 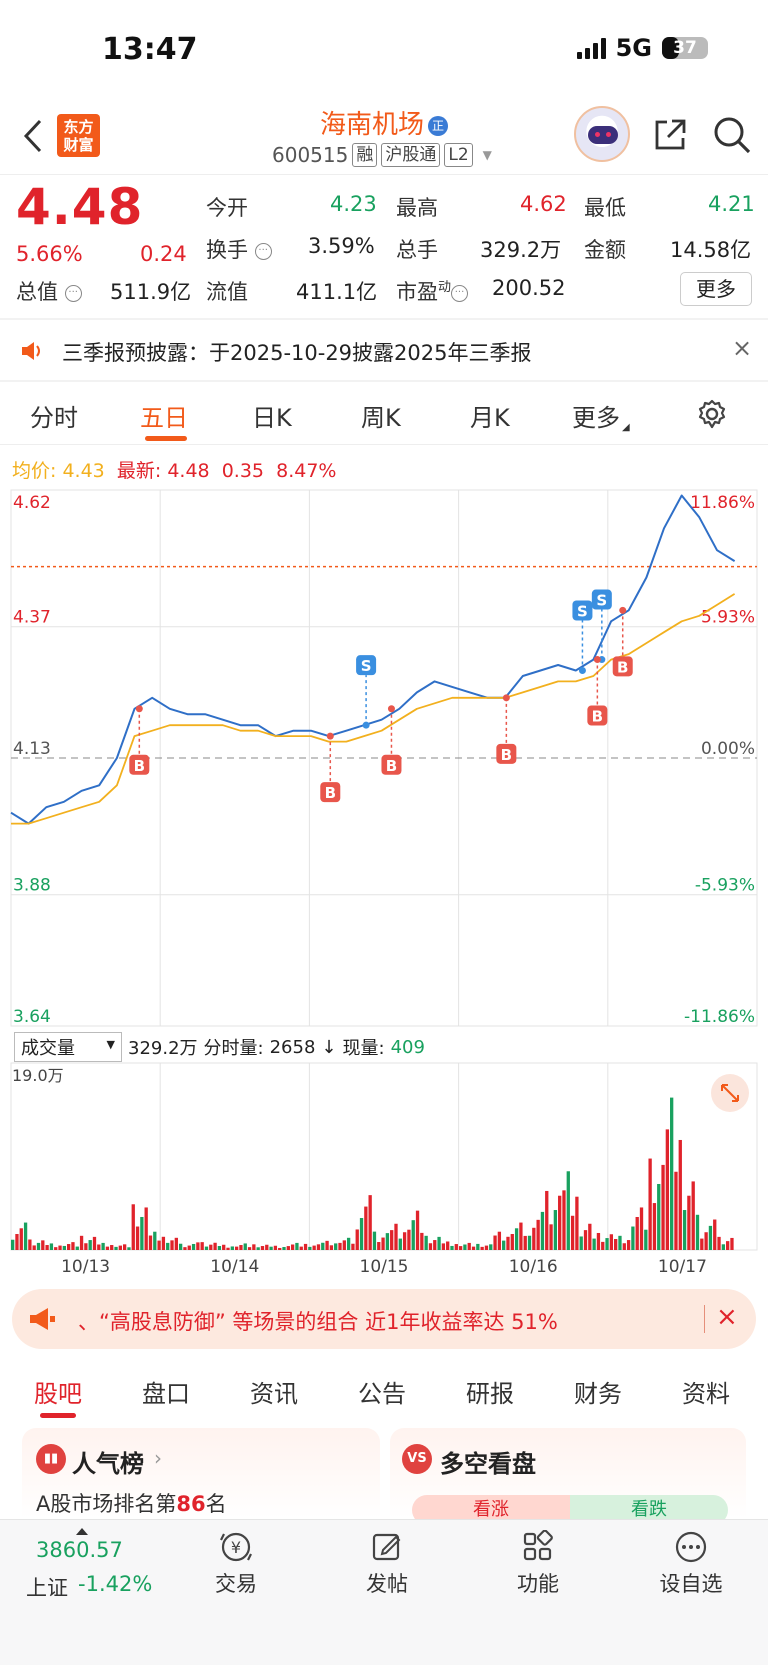 What do you see at coordinates (384, 1156) in the screenshot?
I see `volume-plot-frame` at bounding box center [384, 1156].